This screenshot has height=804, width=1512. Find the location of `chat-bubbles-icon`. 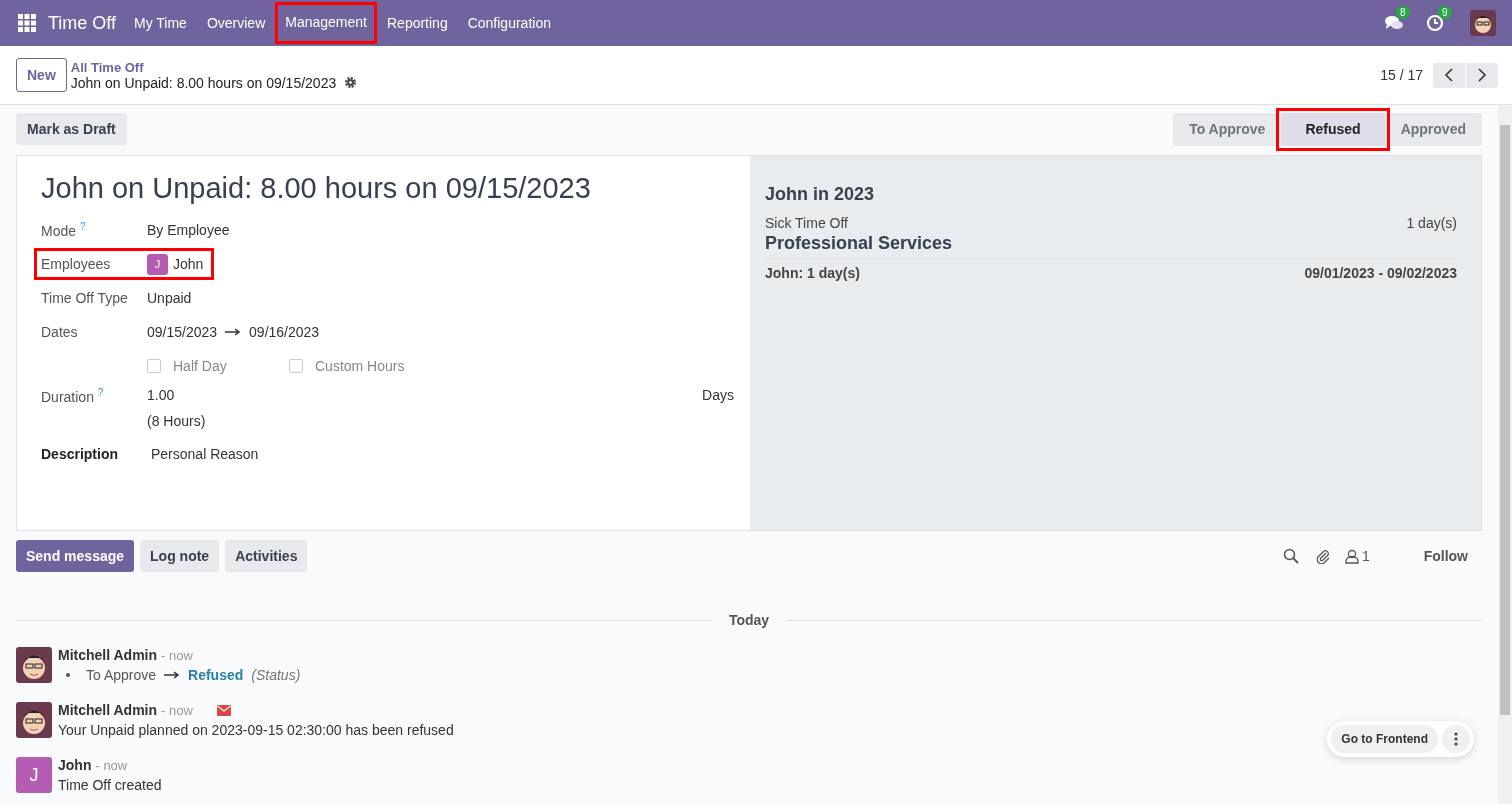

chat-bubbles-icon is located at coordinates (1394, 23).